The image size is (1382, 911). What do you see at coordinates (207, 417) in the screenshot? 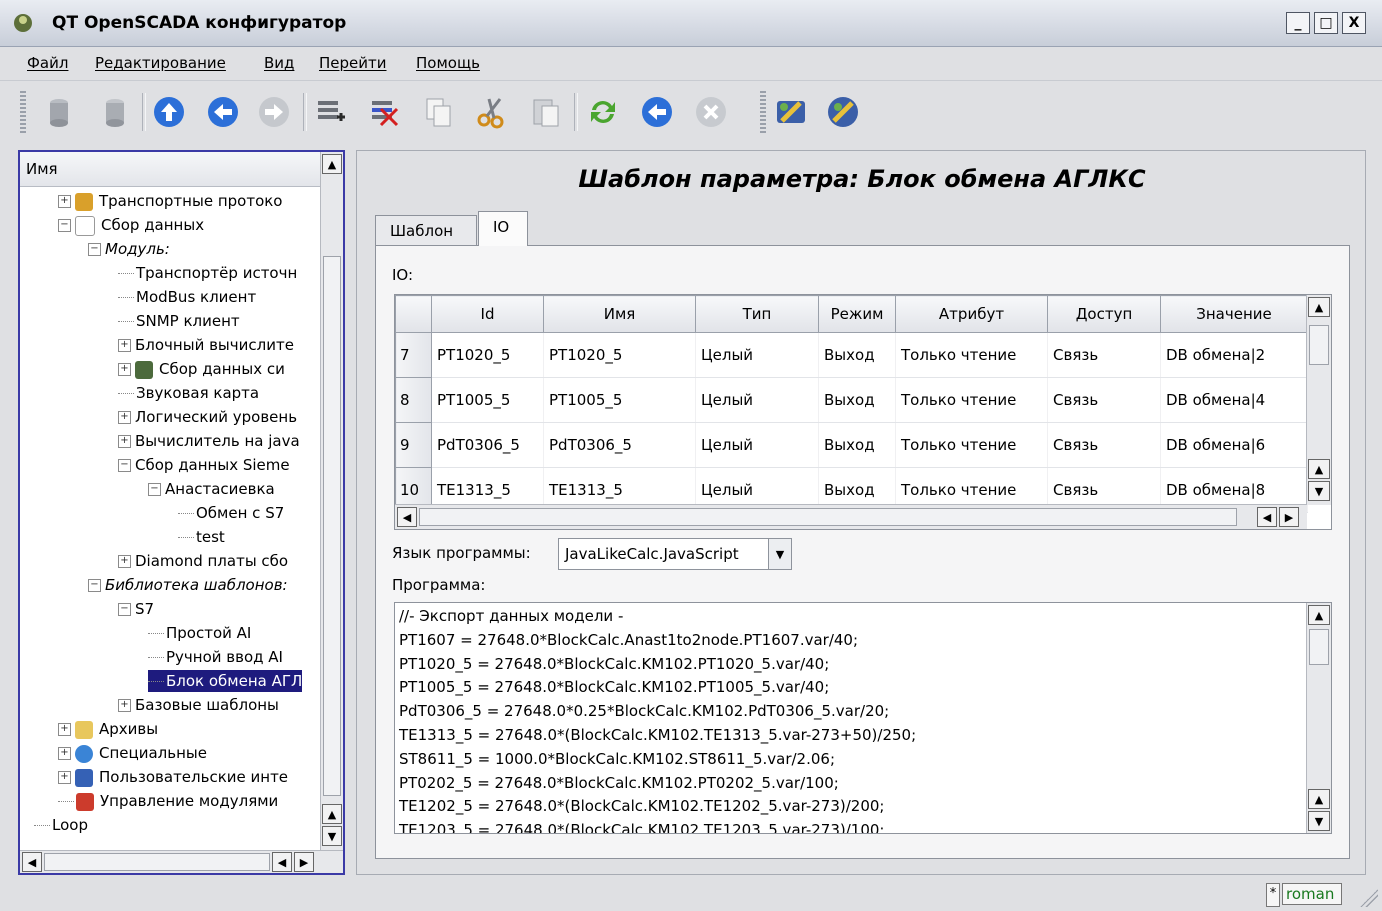
I see `tree-item: + Логический уровень` at bounding box center [207, 417].